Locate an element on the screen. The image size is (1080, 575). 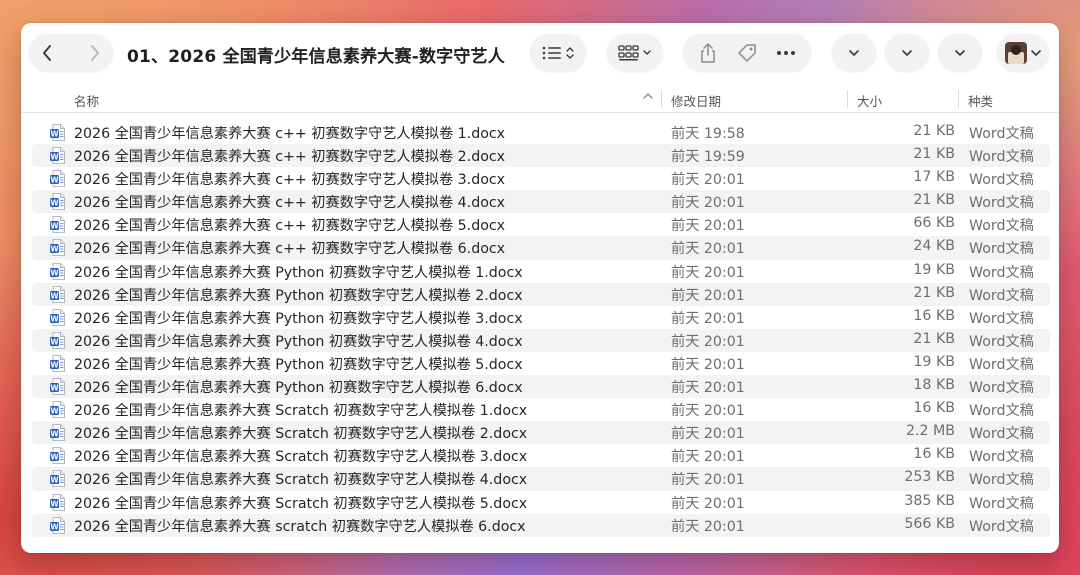
file-modified: 前天 19:58 is located at coordinates (708, 134).